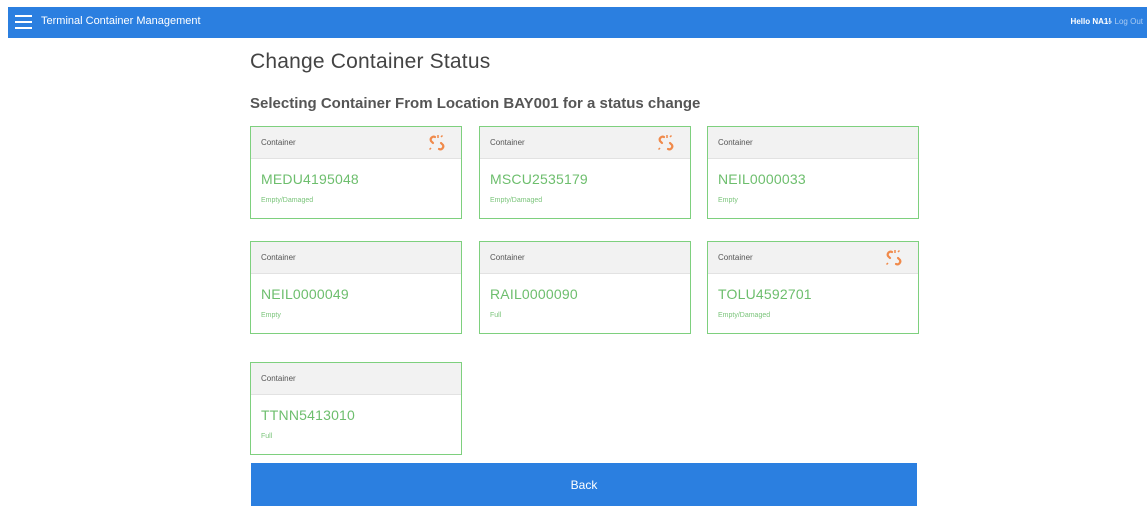 The image size is (1147, 506). What do you see at coordinates (1109, 22) in the screenshot?
I see `logout-icon: ➜` at bounding box center [1109, 22].